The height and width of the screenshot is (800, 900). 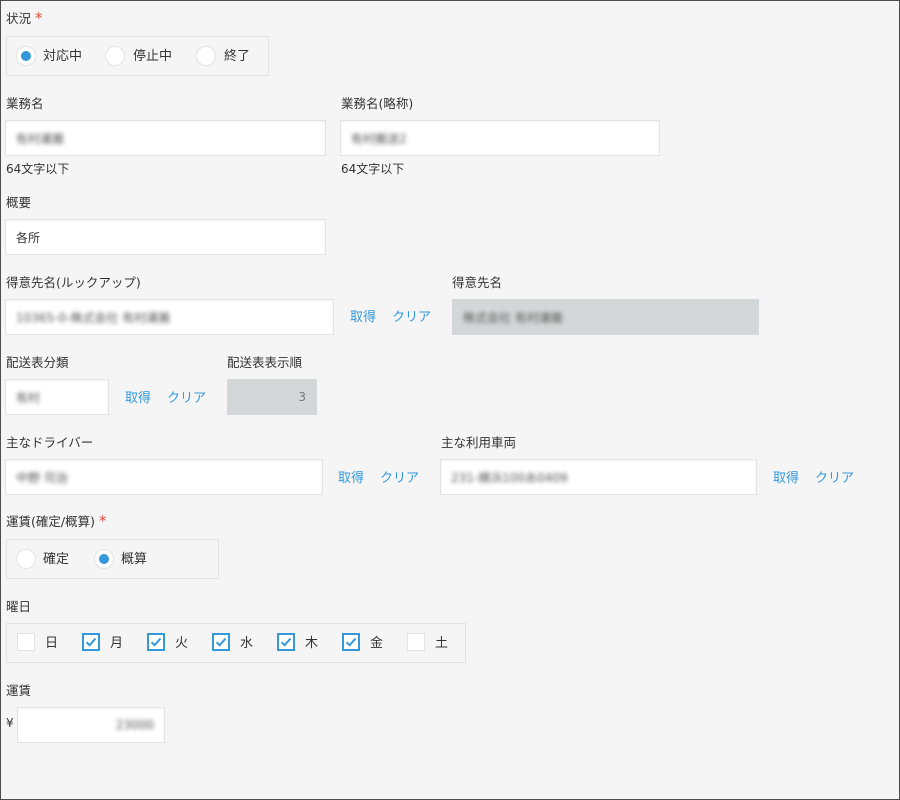 I want to click on customer-lookup-input: 10365-0-株式会社 有村運搬, so click(x=169, y=317).